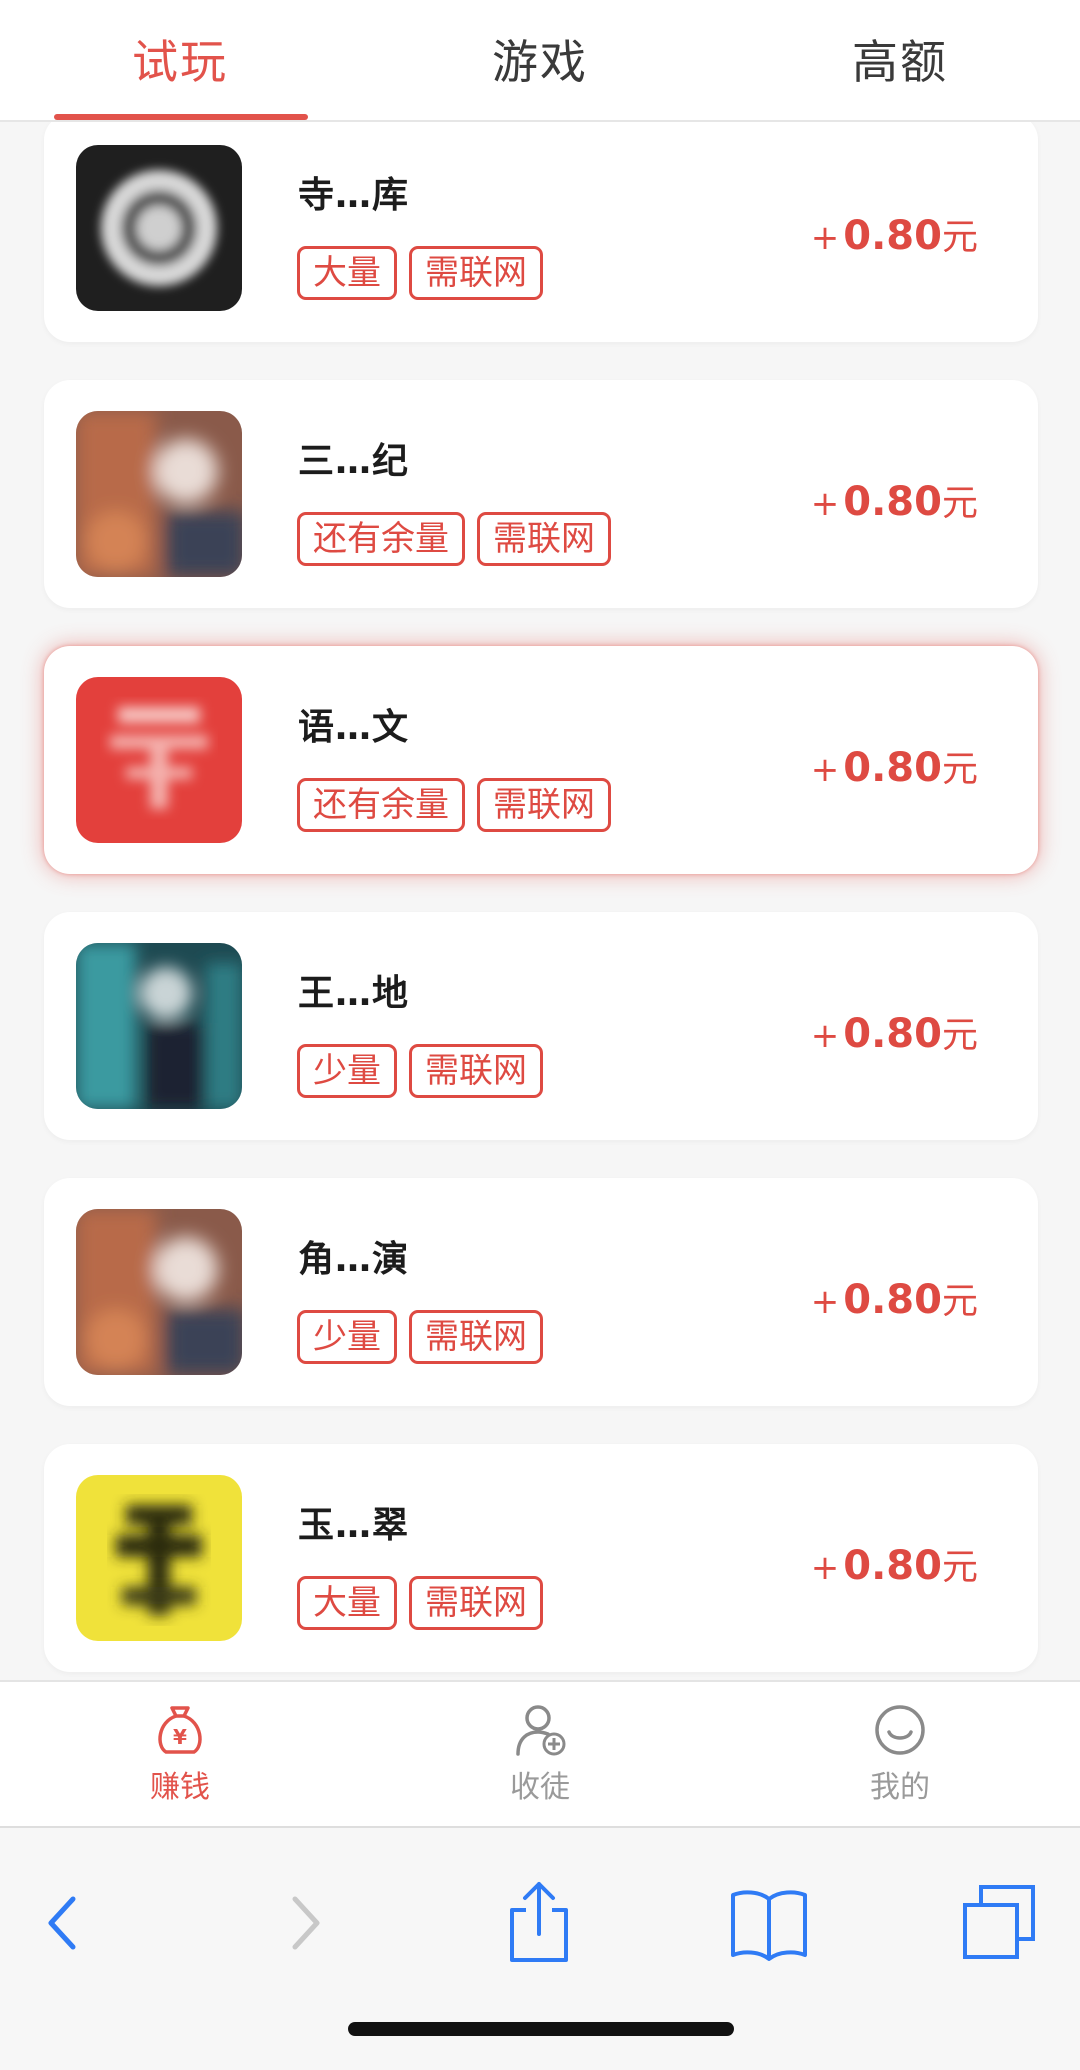 The height and width of the screenshot is (2070, 1080). I want to click on task-card-highlighted: 语…文 还有余量 需联网 + 0.80 元, so click(541, 760).